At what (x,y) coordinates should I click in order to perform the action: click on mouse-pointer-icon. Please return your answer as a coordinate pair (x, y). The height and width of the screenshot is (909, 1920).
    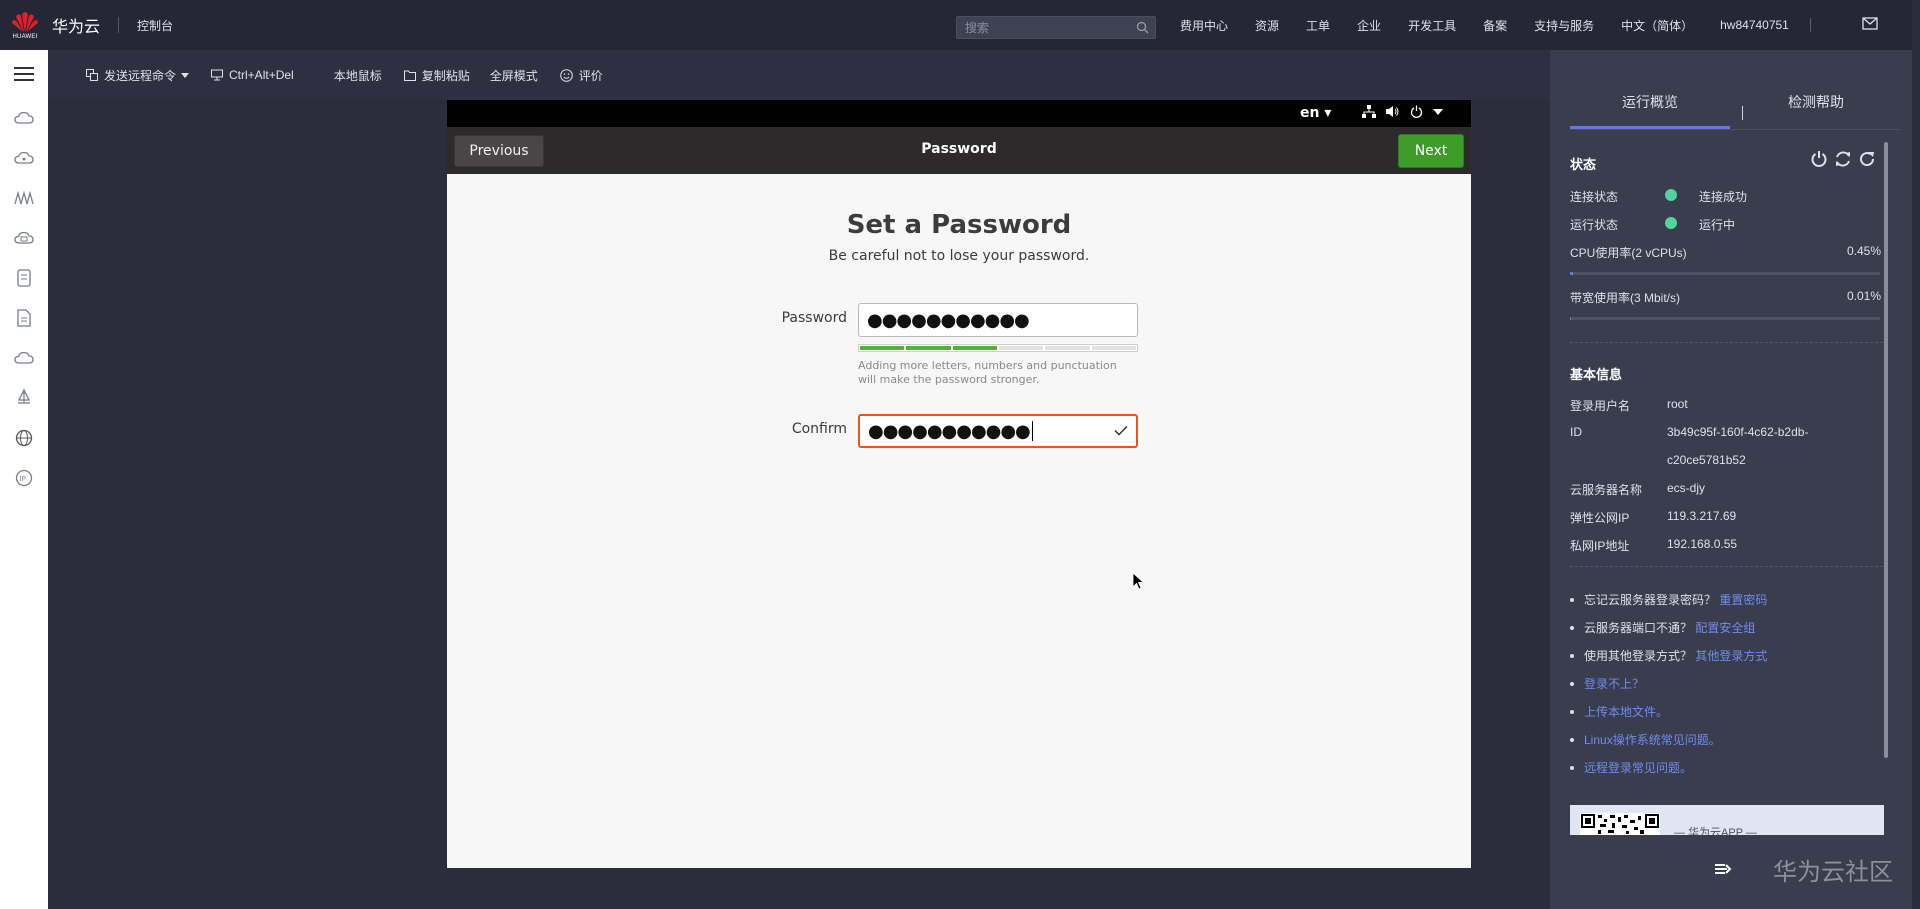
    Looking at the image, I should click on (1138, 581).